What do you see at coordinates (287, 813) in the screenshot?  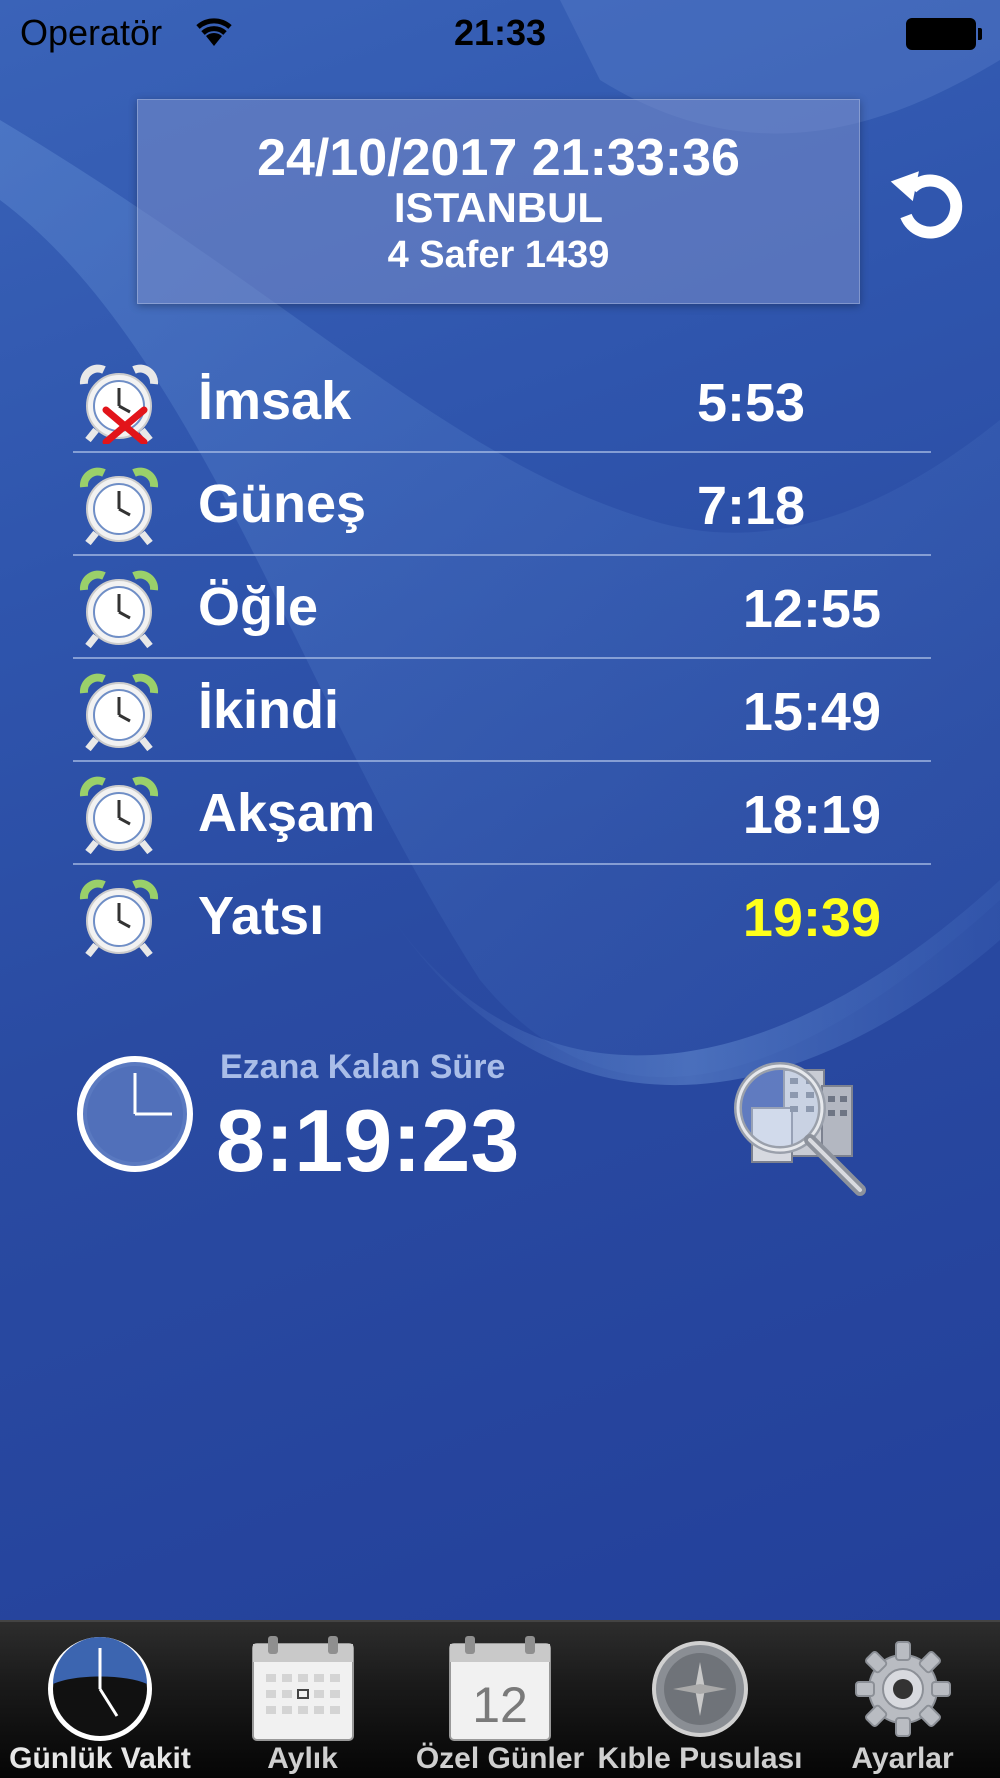 I see `prayer-name: Akşam` at bounding box center [287, 813].